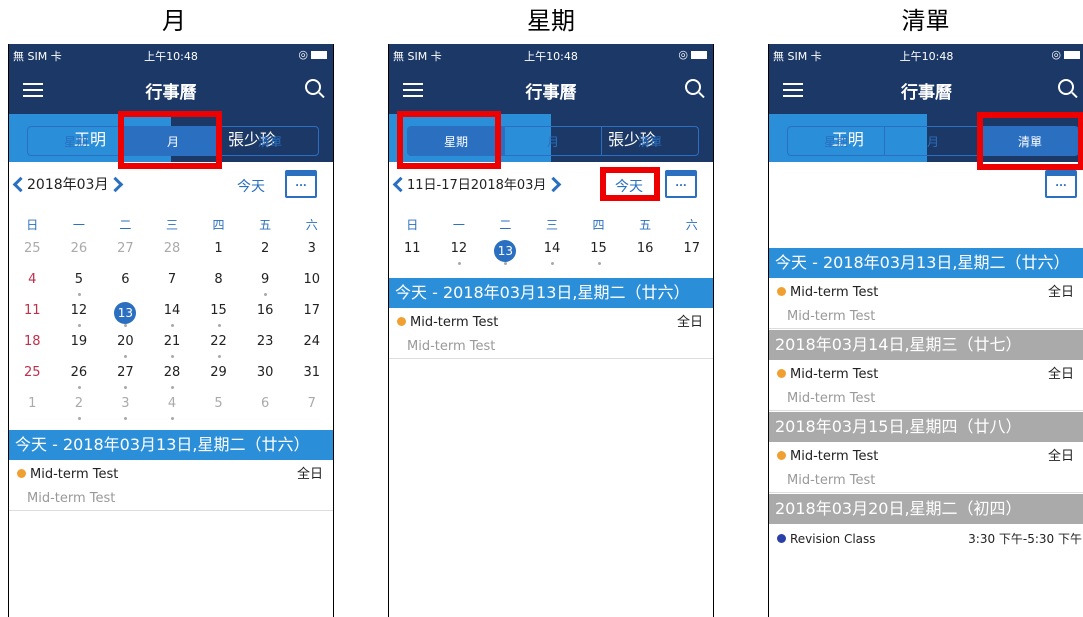 This screenshot has height=617, width=1083. I want to click on day-number: 18, so click(32, 341).